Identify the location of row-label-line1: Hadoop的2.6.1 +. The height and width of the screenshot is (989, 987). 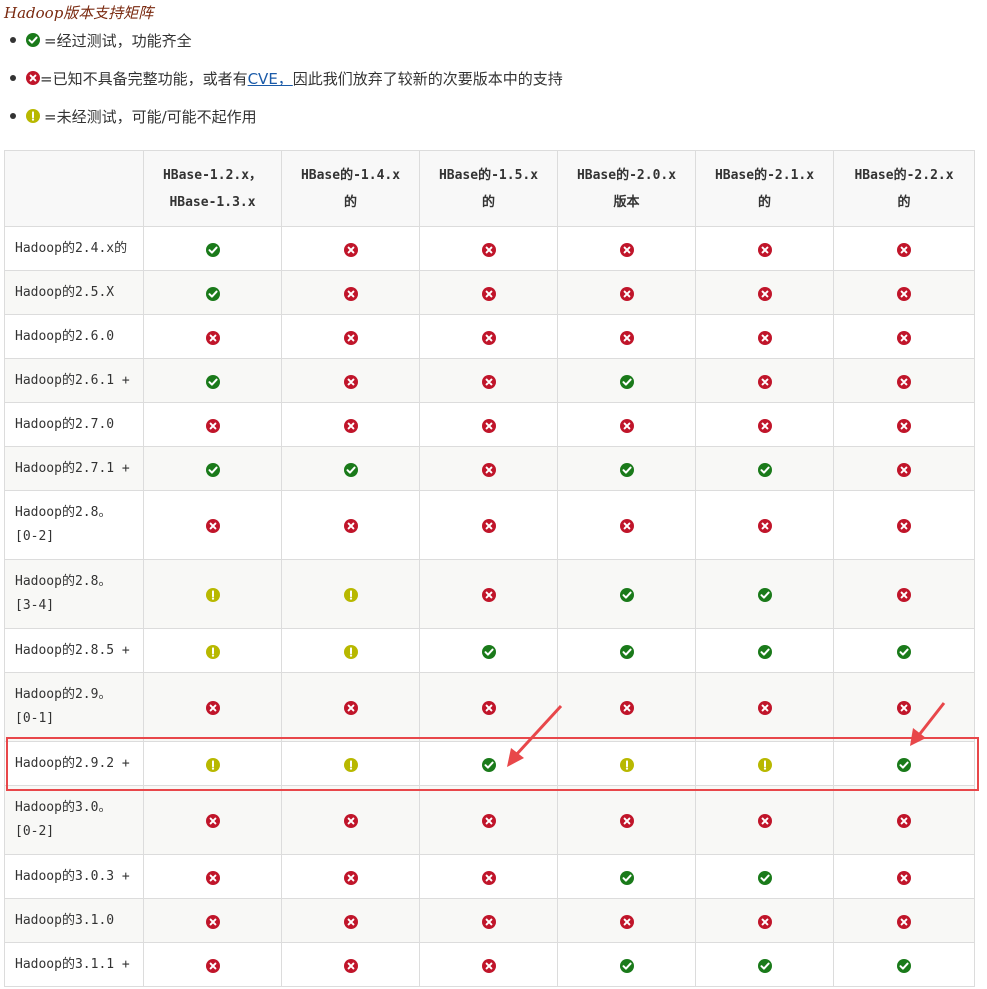
(72, 380).